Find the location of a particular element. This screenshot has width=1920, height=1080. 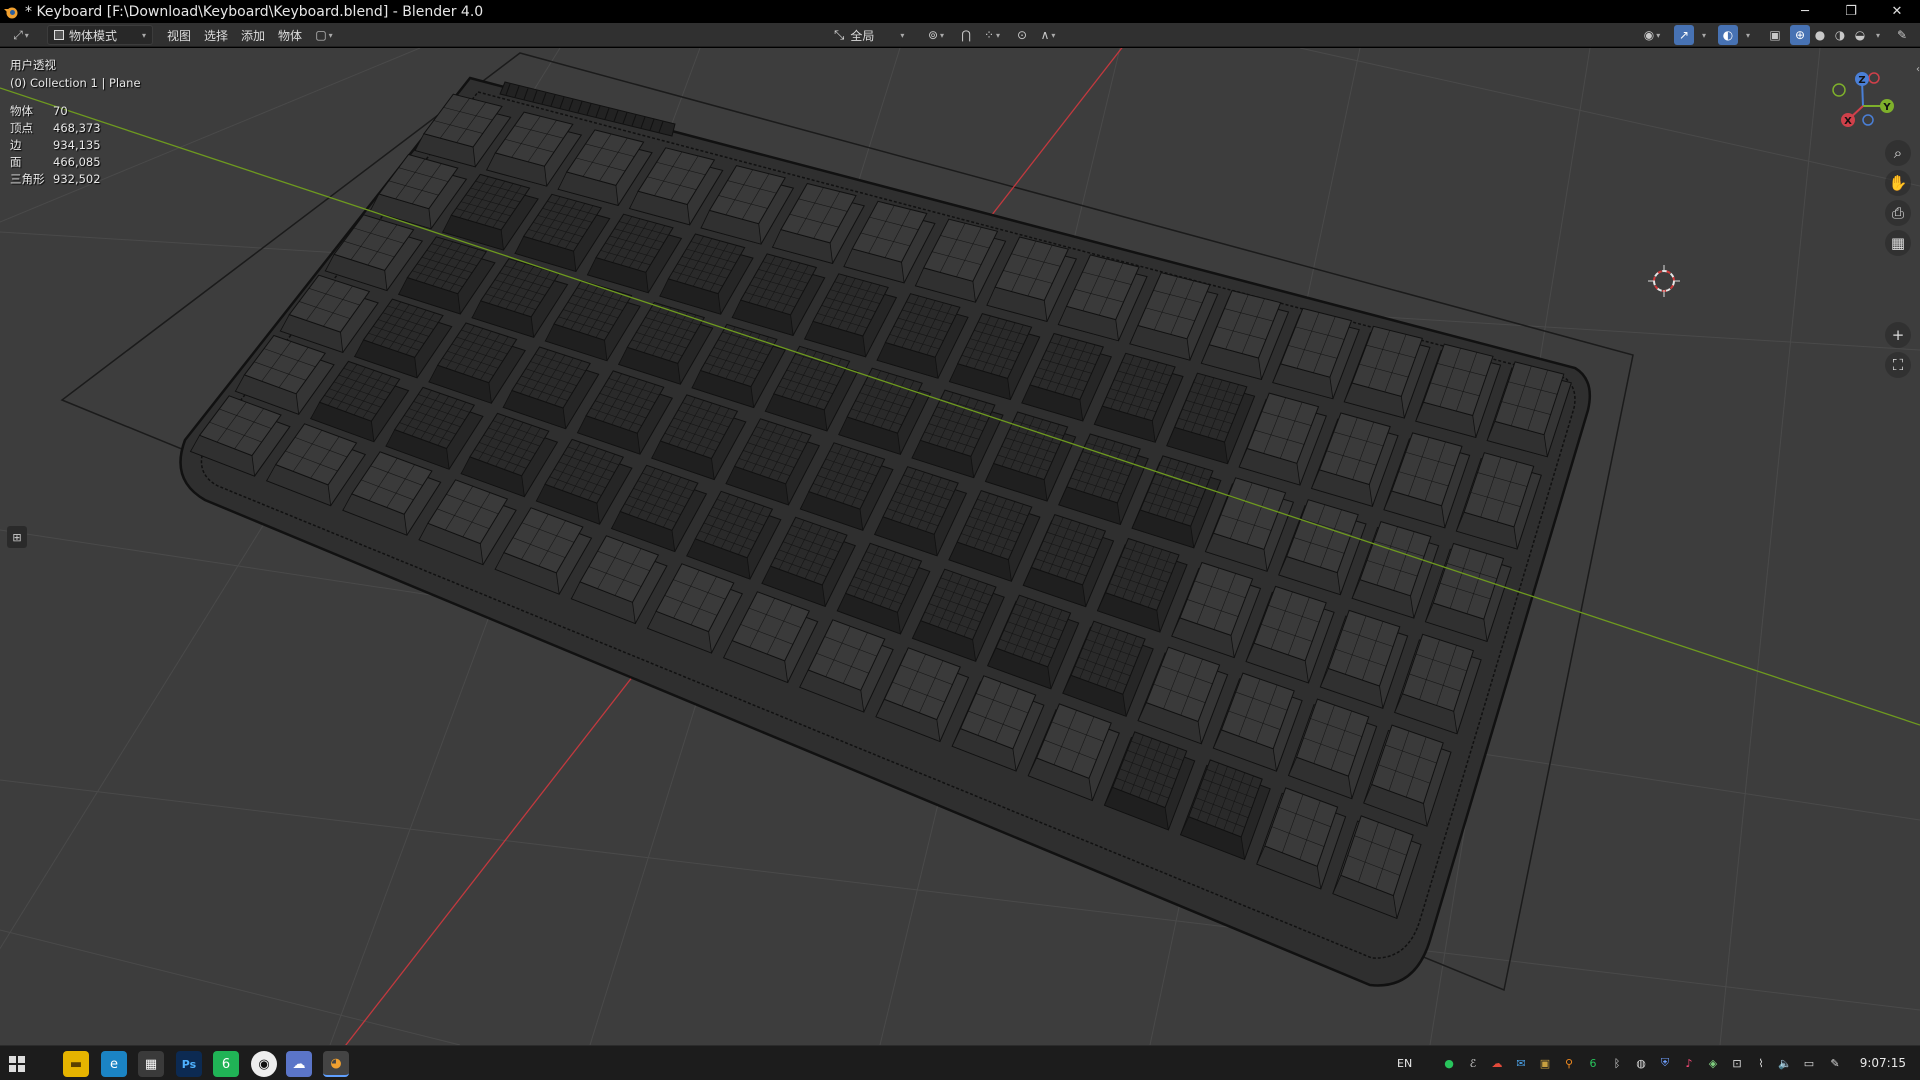

menu-add: 添加 is located at coordinates (253, 35).